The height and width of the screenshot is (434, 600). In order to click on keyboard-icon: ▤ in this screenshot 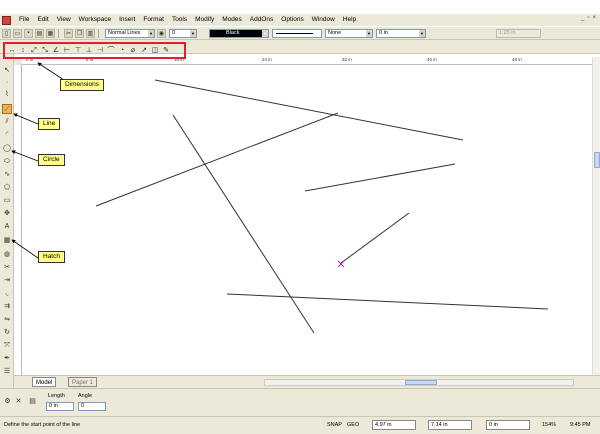, I will do `click(32, 401)`.